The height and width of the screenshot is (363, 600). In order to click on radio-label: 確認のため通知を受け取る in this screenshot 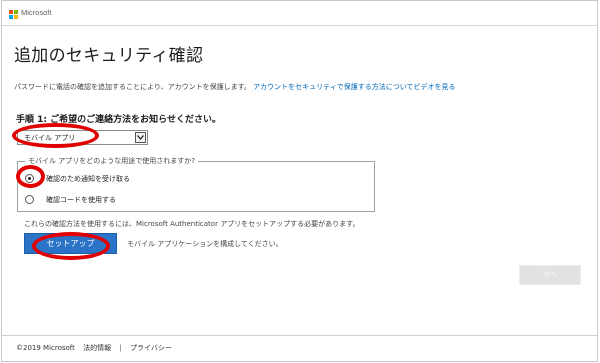, I will do `click(88, 179)`.